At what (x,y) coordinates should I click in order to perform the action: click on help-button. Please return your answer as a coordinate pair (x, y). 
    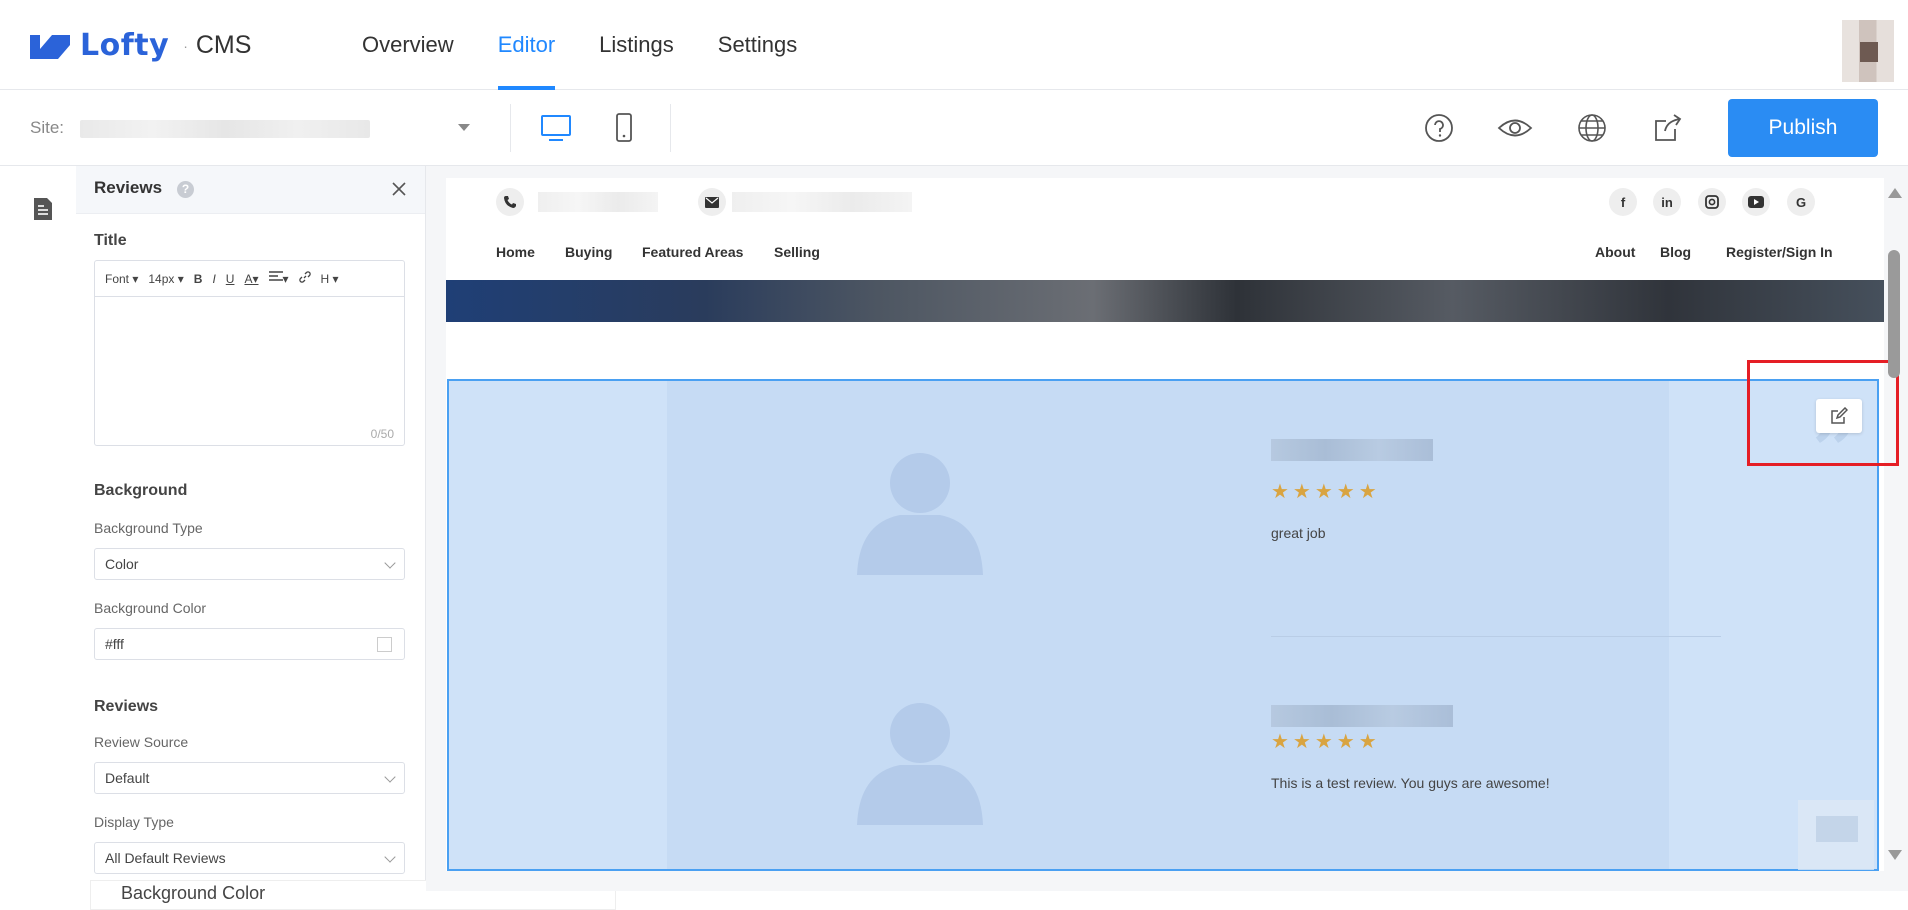
    Looking at the image, I should click on (1439, 128).